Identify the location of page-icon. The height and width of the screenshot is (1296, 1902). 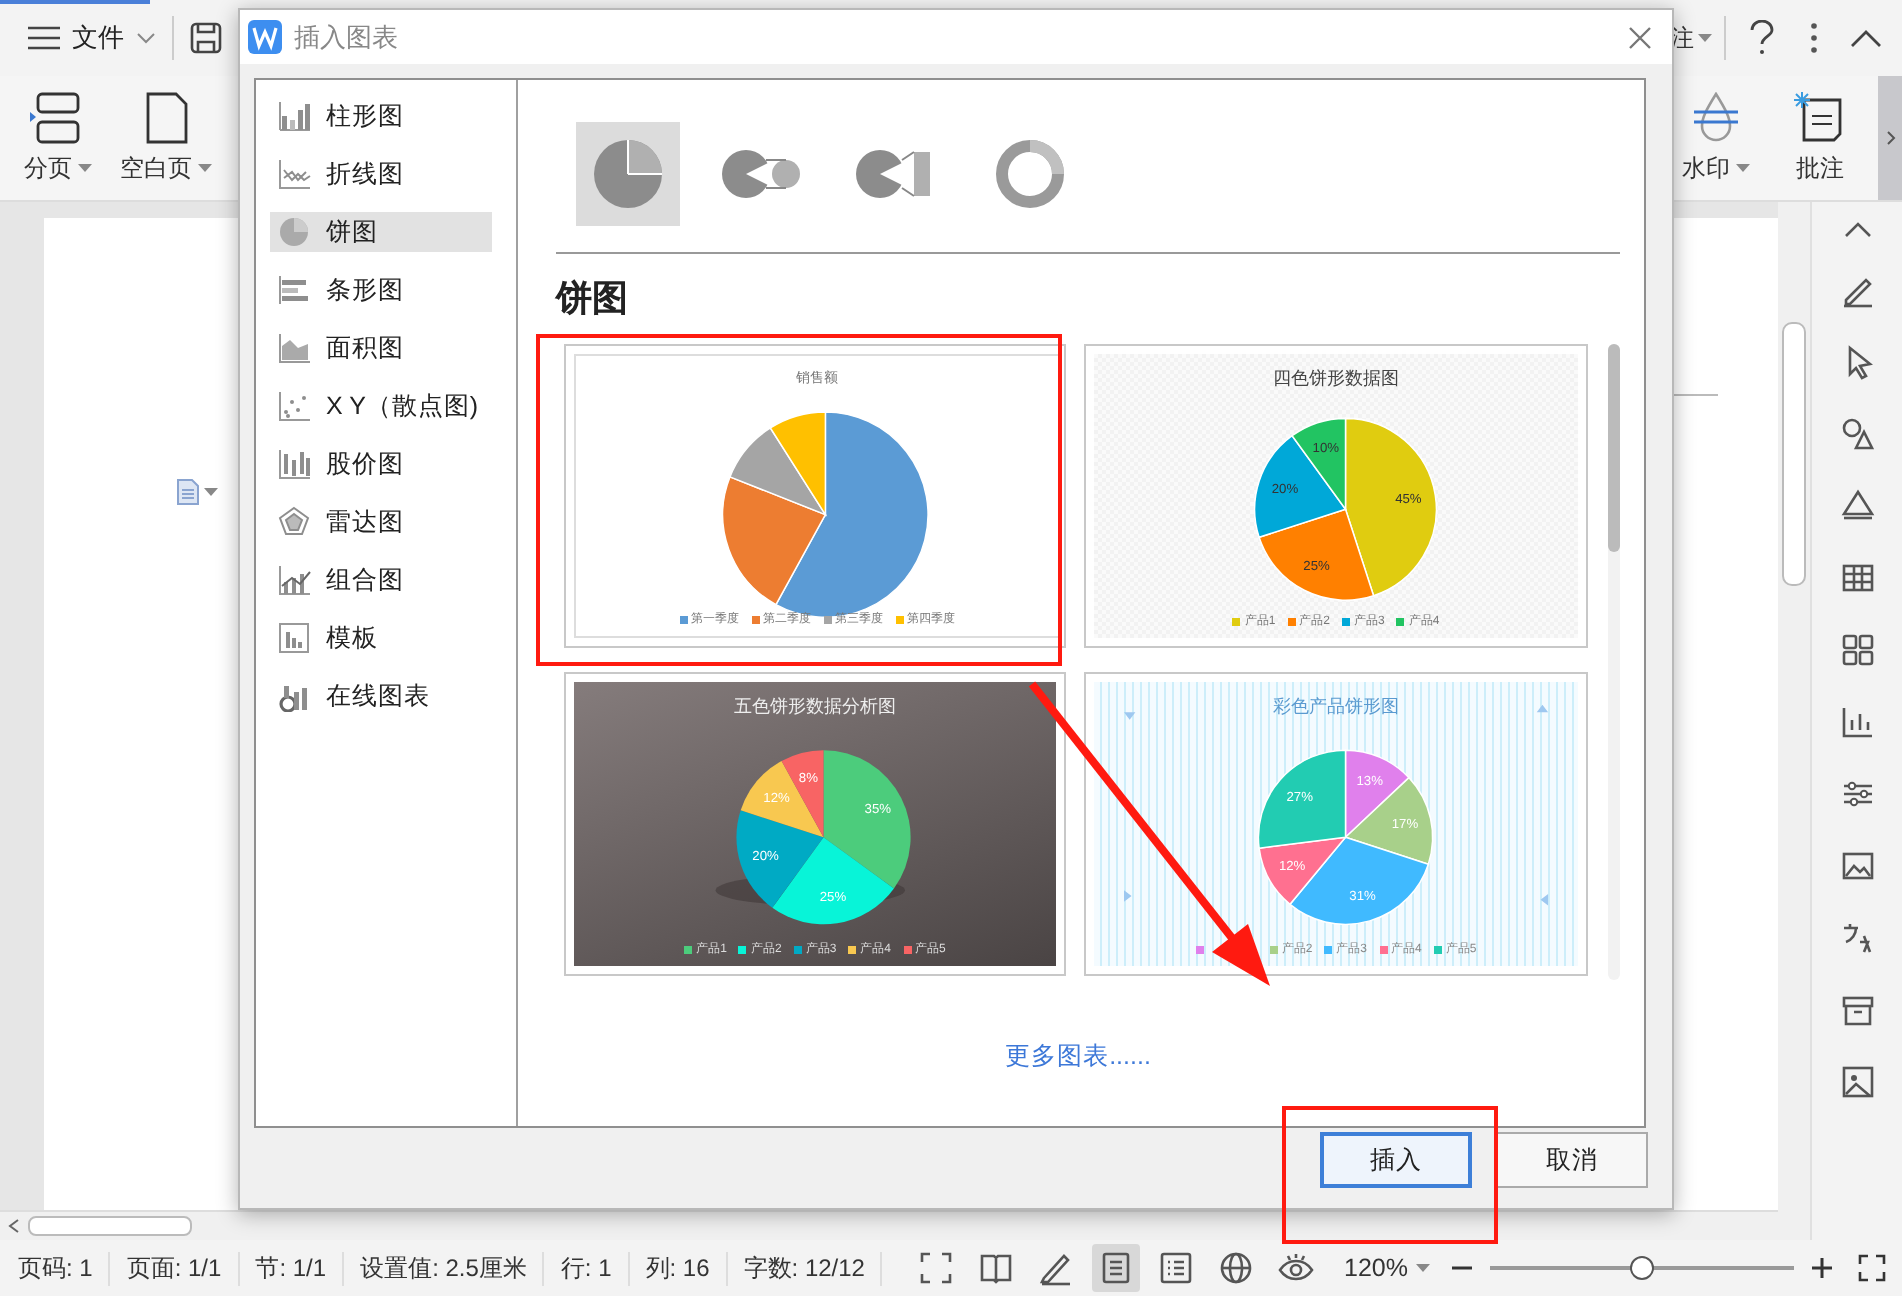
(166, 117).